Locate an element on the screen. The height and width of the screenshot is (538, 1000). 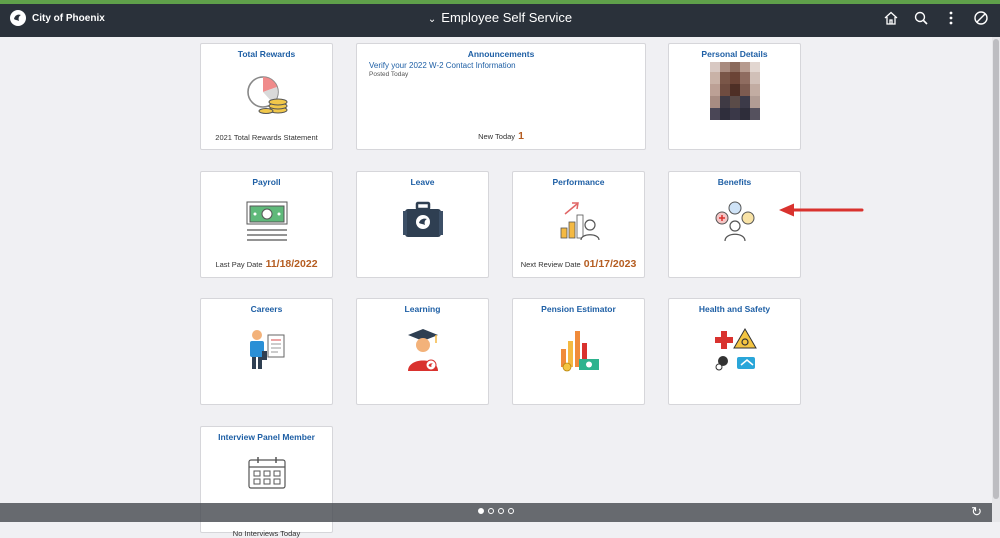
tile-title: Performance is located at coordinates (578, 182).